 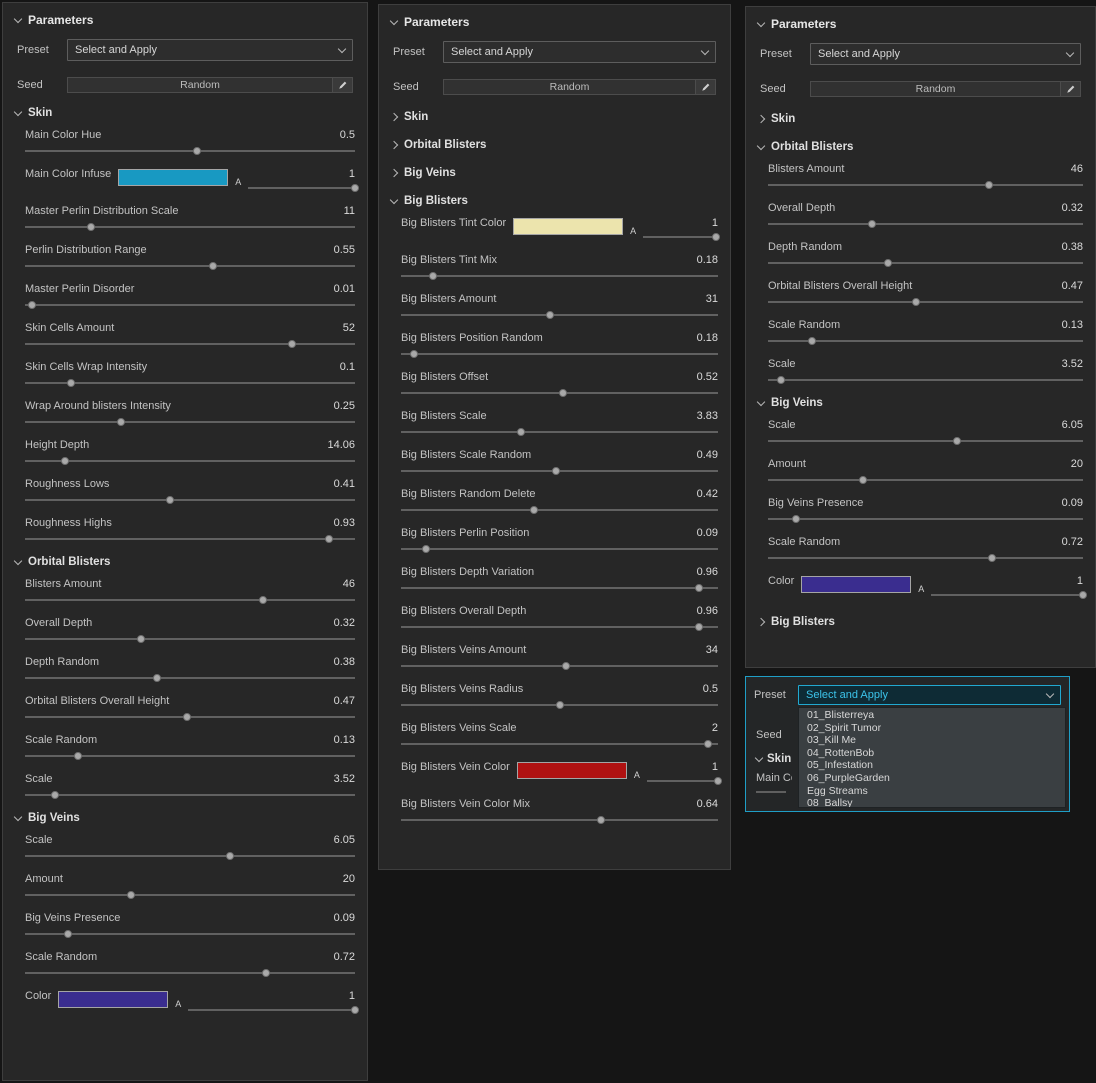 What do you see at coordinates (929, 695) in the screenshot?
I see `preset-select-open: Select and Apply` at bounding box center [929, 695].